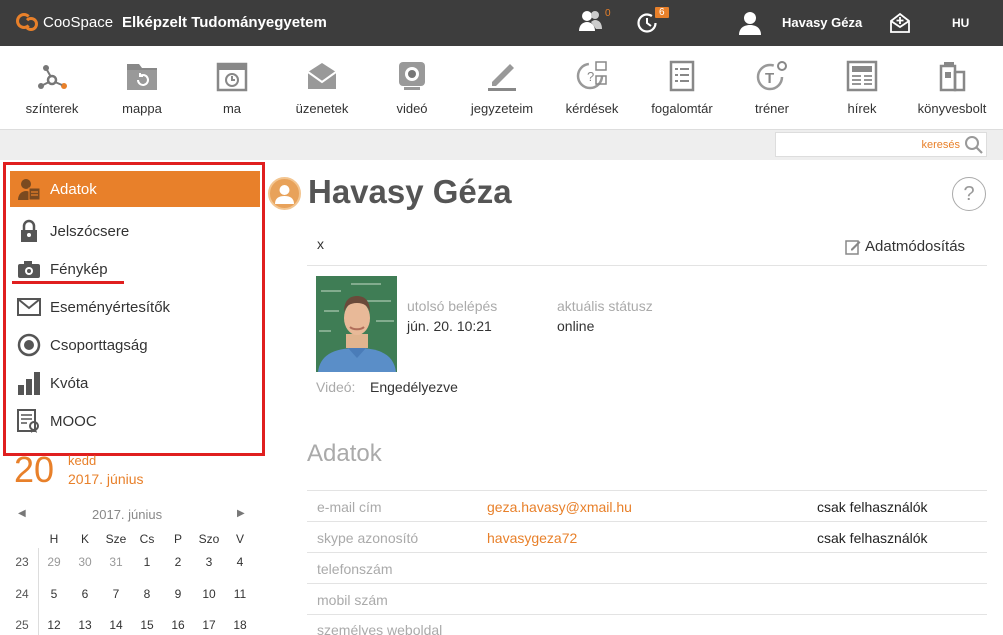  What do you see at coordinates (592, 88) in the screenshot?
I see `tool-kerdesek: ? kérdések` at bounding box center [592, 88].